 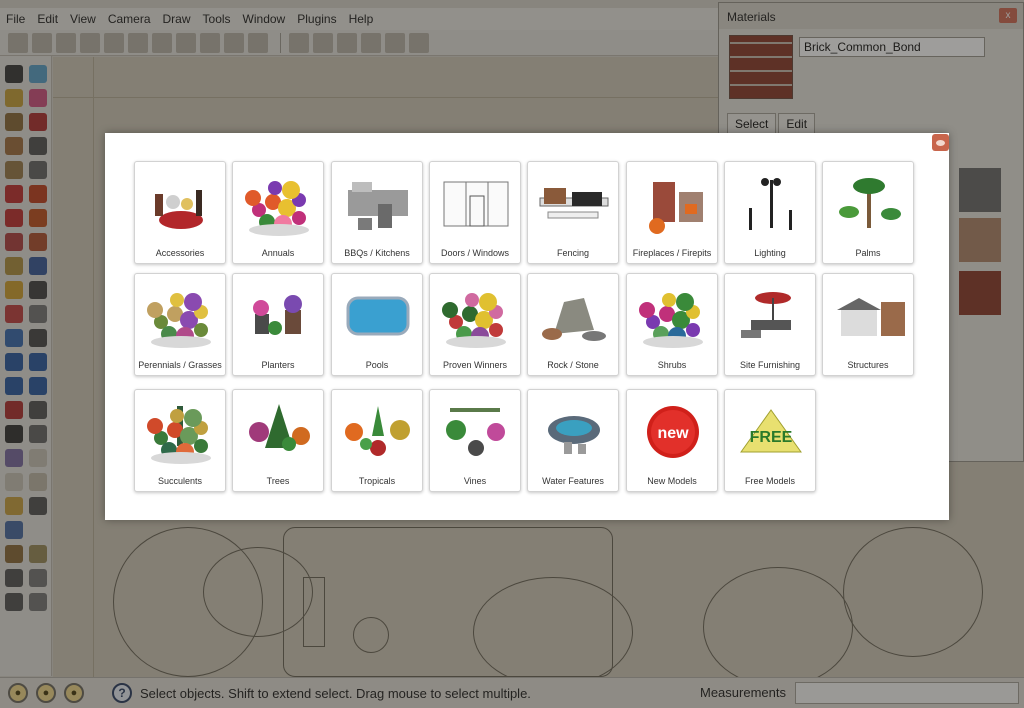 I want to click on planters-icon, so click(x=279, y=317).